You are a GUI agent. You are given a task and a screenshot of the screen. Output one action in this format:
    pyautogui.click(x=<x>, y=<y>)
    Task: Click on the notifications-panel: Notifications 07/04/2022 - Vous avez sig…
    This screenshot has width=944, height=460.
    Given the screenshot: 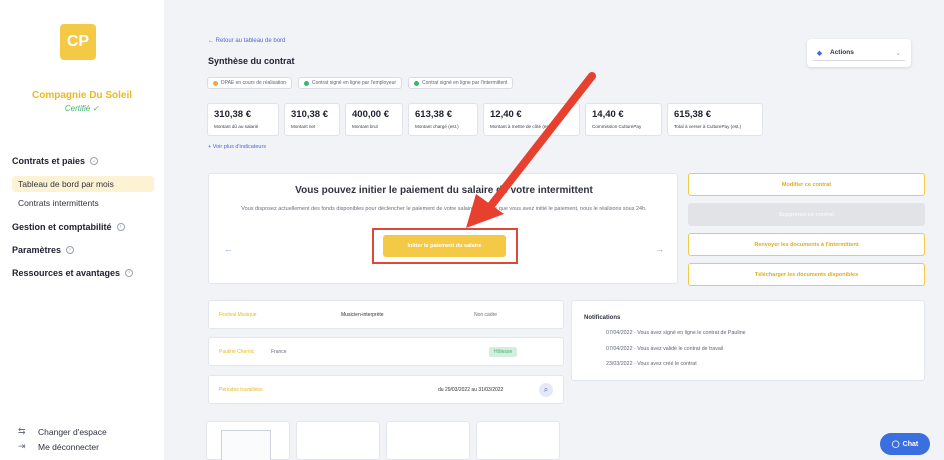 What is the action you would take?
    pyautogui.click(x=748, y=340)
    